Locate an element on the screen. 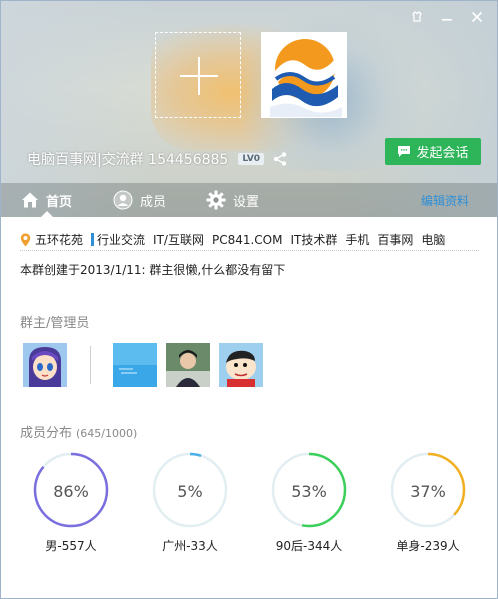 Image resolution: width=498 pixels, height=599 pixels. tag-pc841: PC841.COM is located at coordinates (247, 240).